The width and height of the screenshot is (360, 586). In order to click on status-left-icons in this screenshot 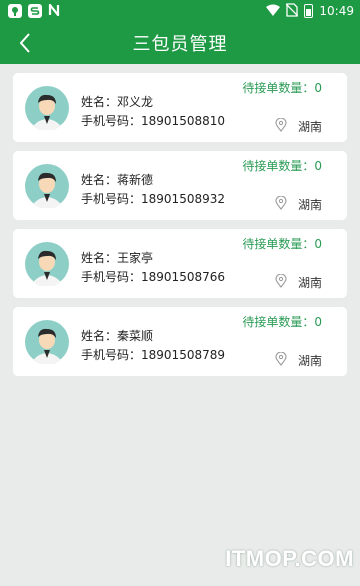, I will do `click(34, 10)`.